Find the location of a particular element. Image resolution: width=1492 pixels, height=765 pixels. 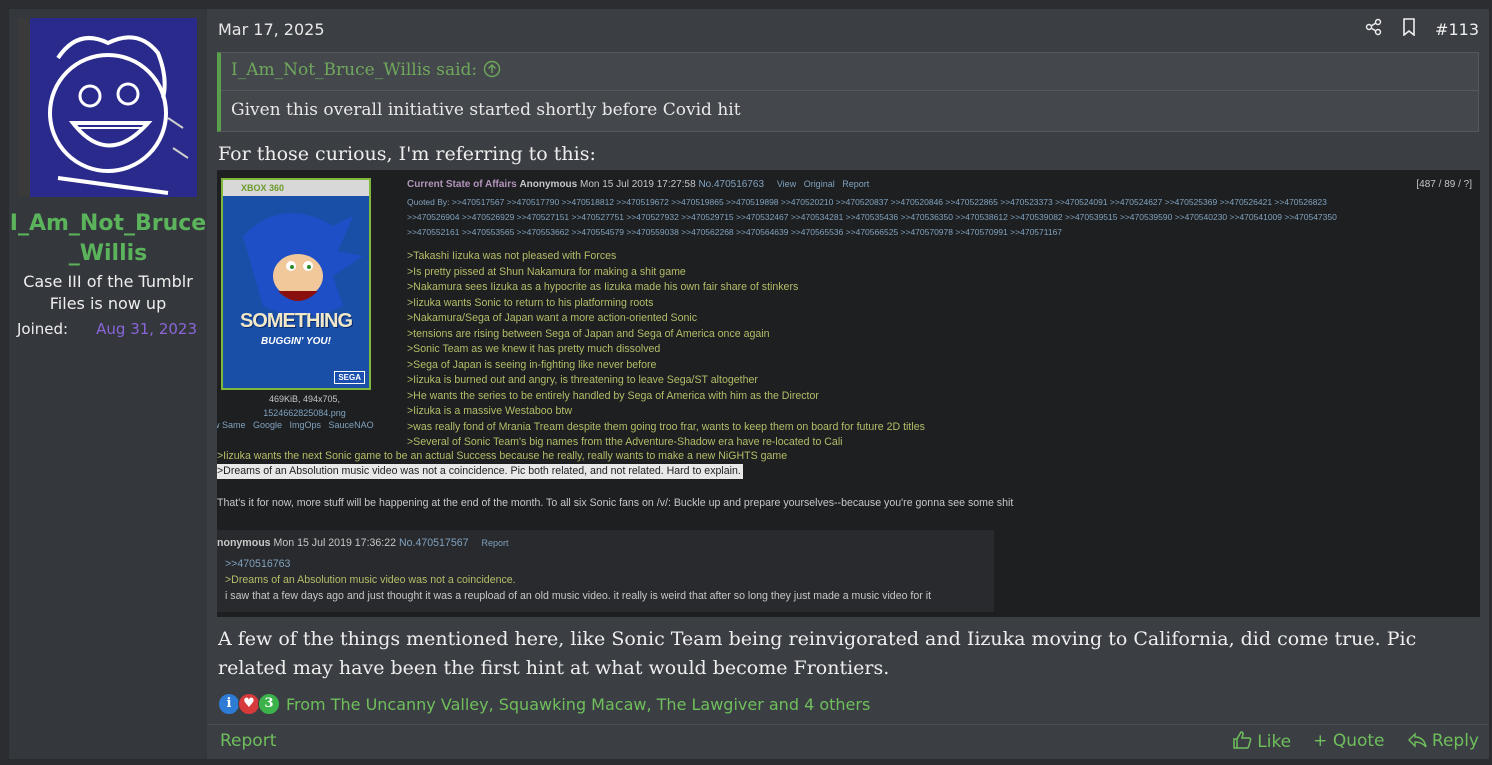

reply-name: nonymous is located at coordinates (244, 543).